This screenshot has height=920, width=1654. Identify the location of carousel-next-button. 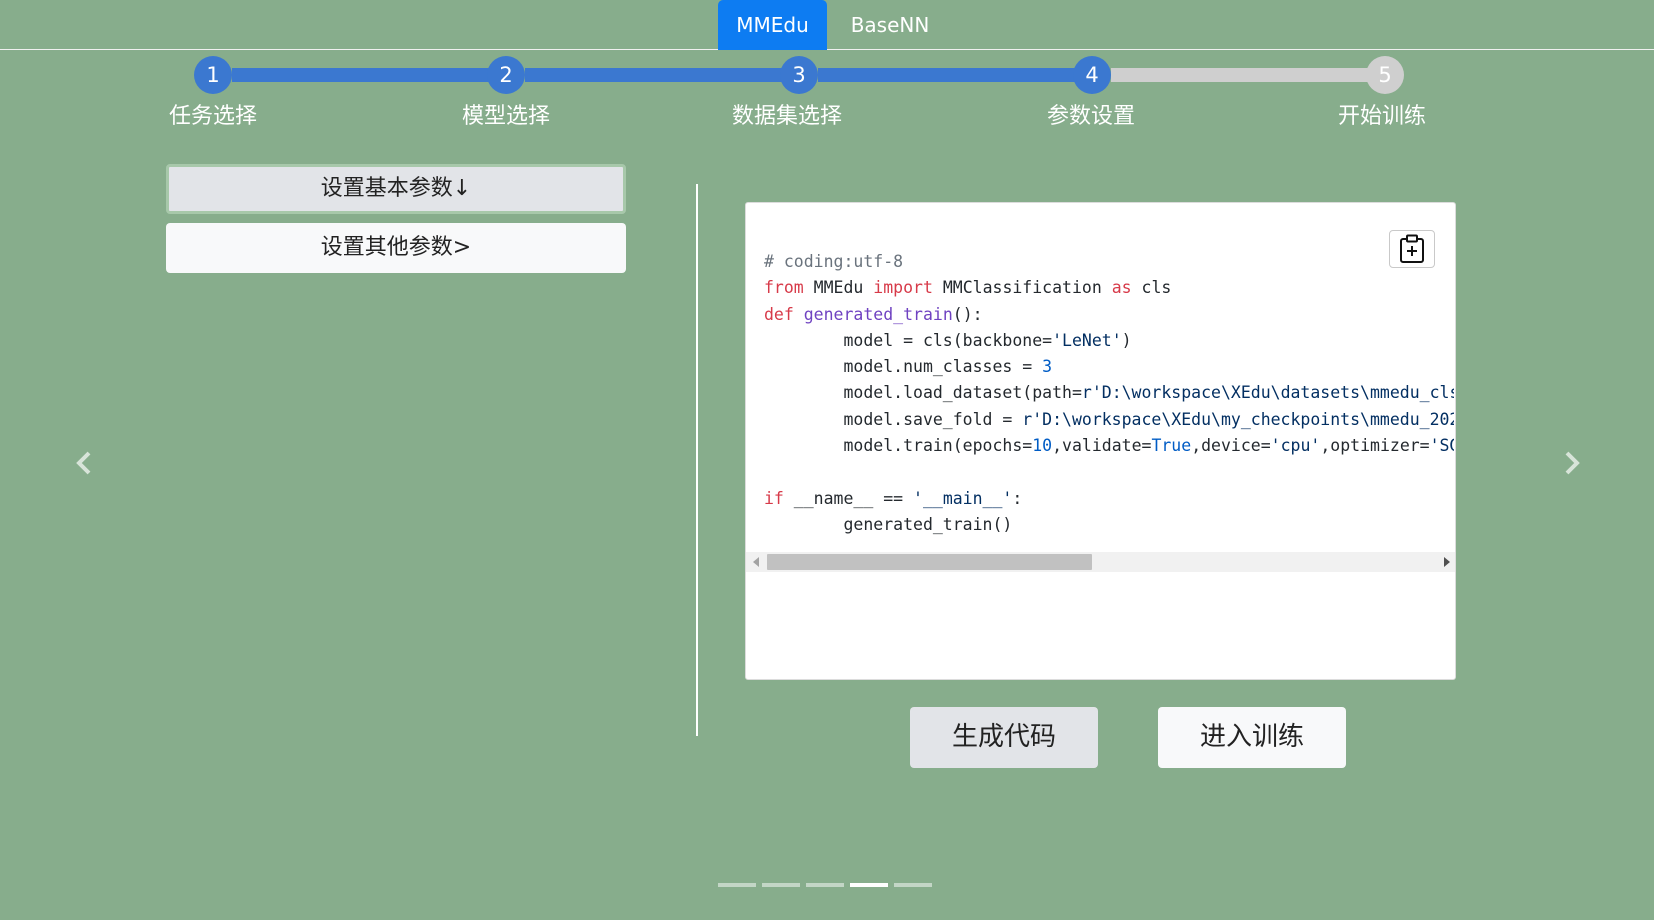
(1572, 463).